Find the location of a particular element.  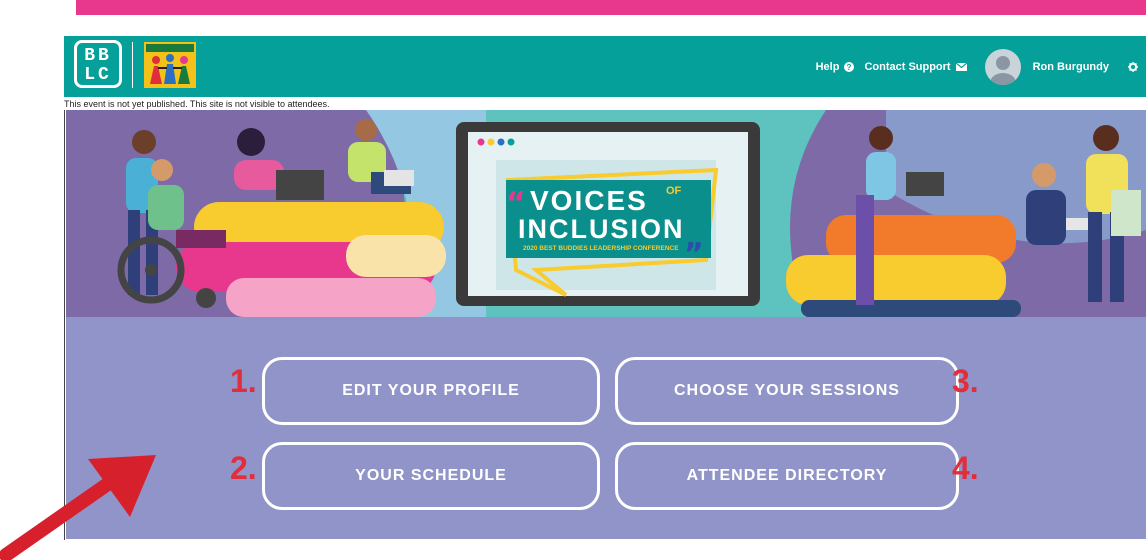

user-avatar is located at coordinates (1002, 66).